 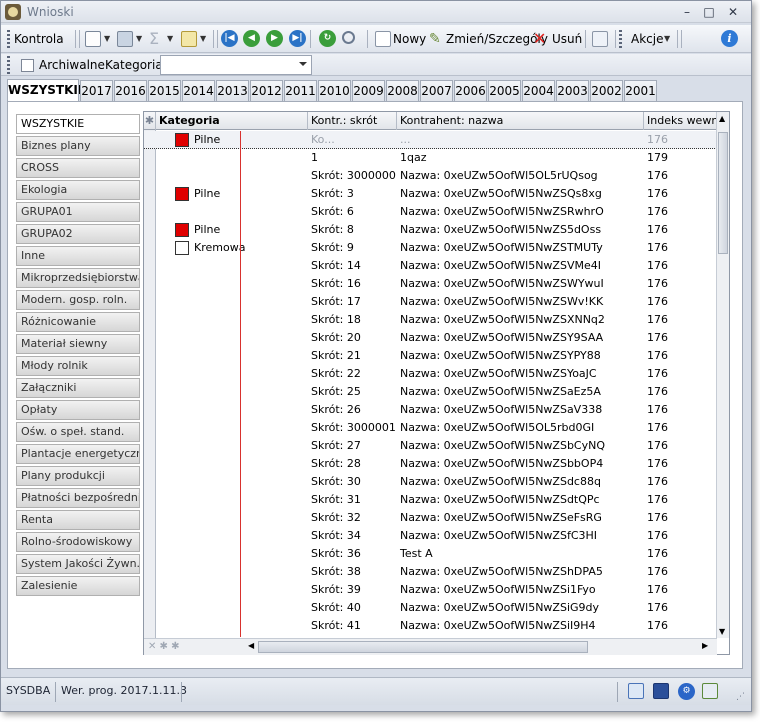 What do you see at coordinates (300, 90) in the screenshot?
I see `tab-2011: 2011` at bounding box center [300, 90].